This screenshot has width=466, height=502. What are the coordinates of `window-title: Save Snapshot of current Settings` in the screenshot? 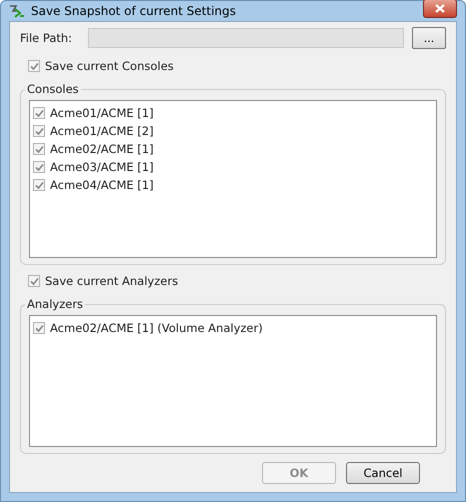 It's located at (134, 11).